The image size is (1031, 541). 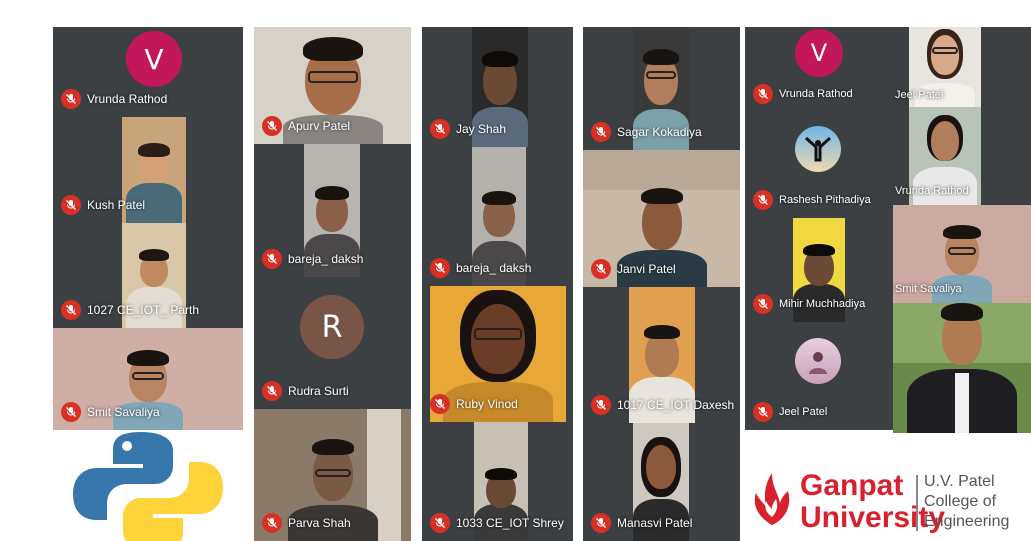 I want to click on participant-name: Parva Shah, so click(x=319, y=523).